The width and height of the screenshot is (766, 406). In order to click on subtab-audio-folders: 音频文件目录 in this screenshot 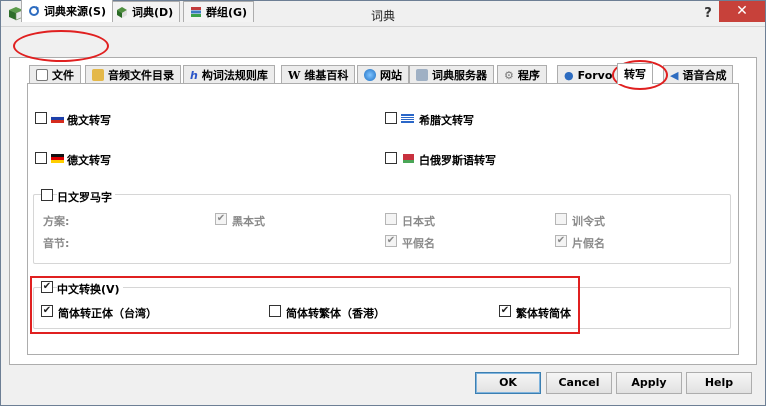, I will do `click(133, 74)`.